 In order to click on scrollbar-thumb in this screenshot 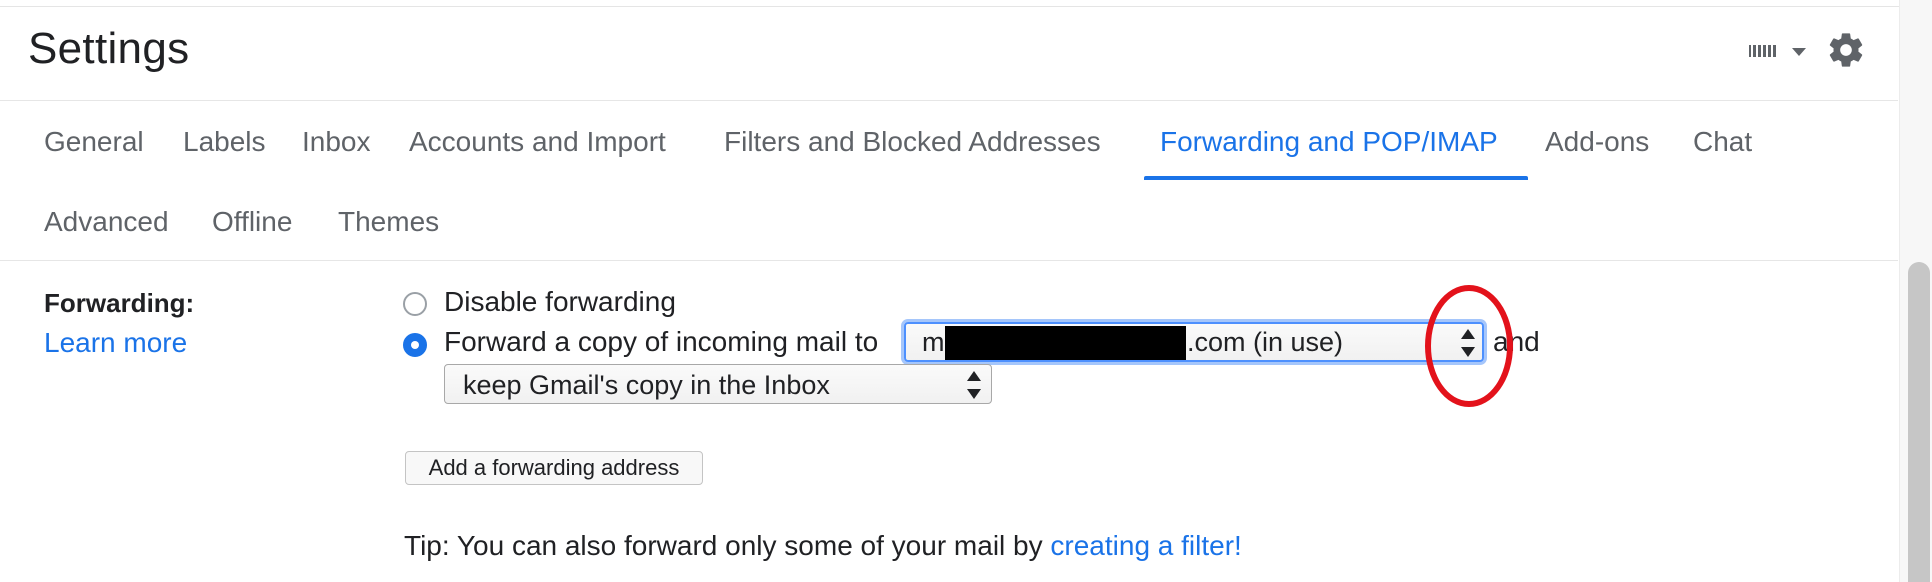, I will do `click(1919, 422)`.